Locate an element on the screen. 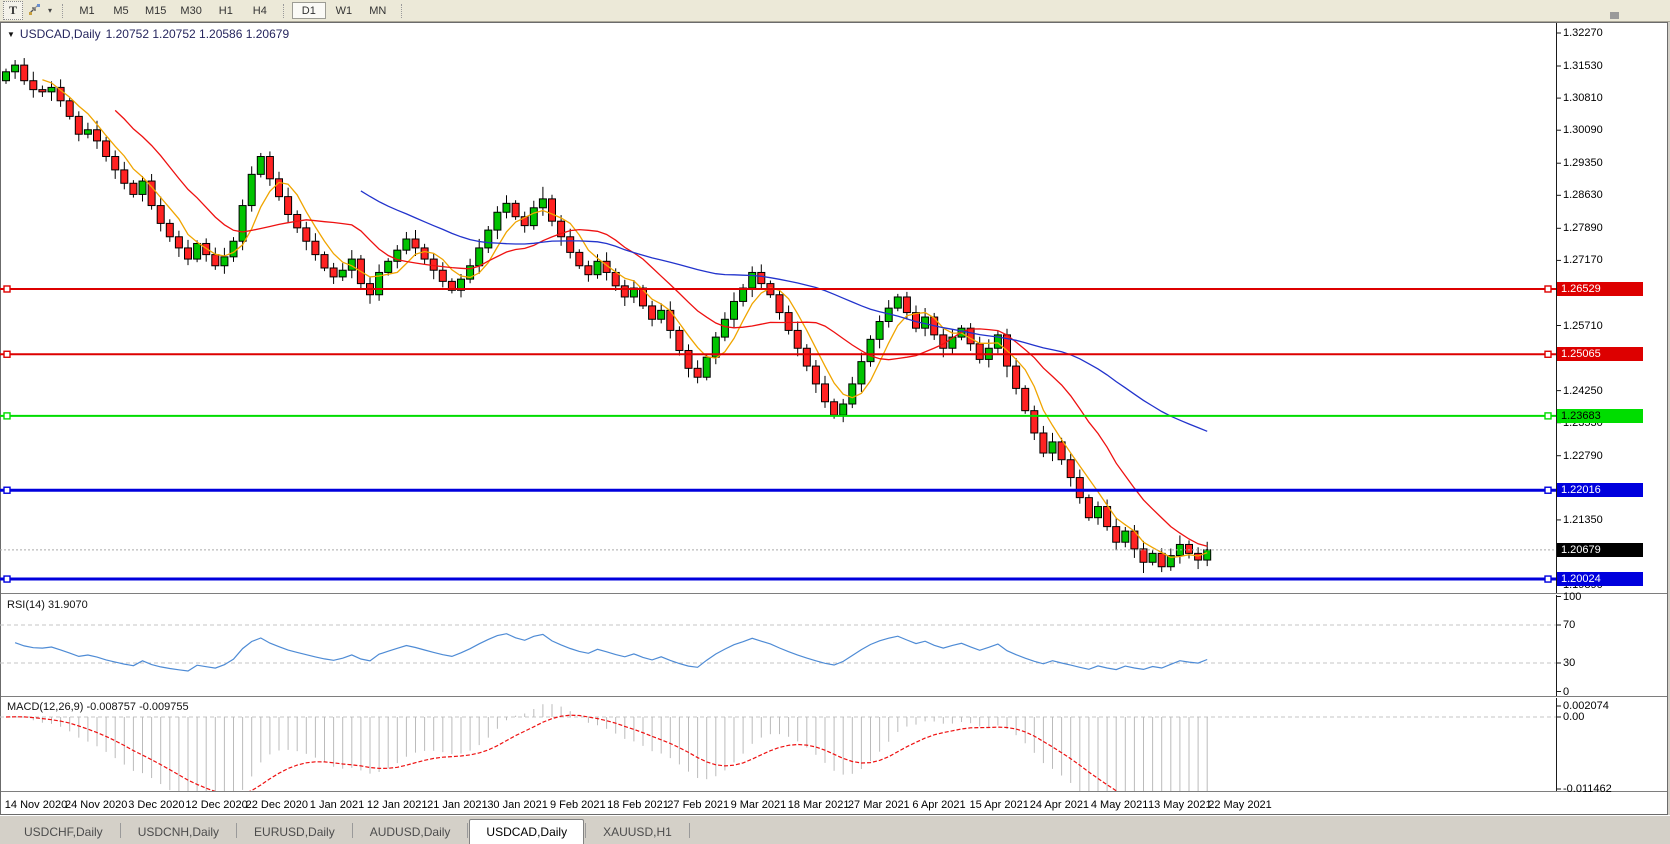 Image resolution: width=1670 pixels, height=844 pixels. chart-ohlc-values: 1.20752 1.20752 1.20586 1.20679 is located at coordinates (197, 34).